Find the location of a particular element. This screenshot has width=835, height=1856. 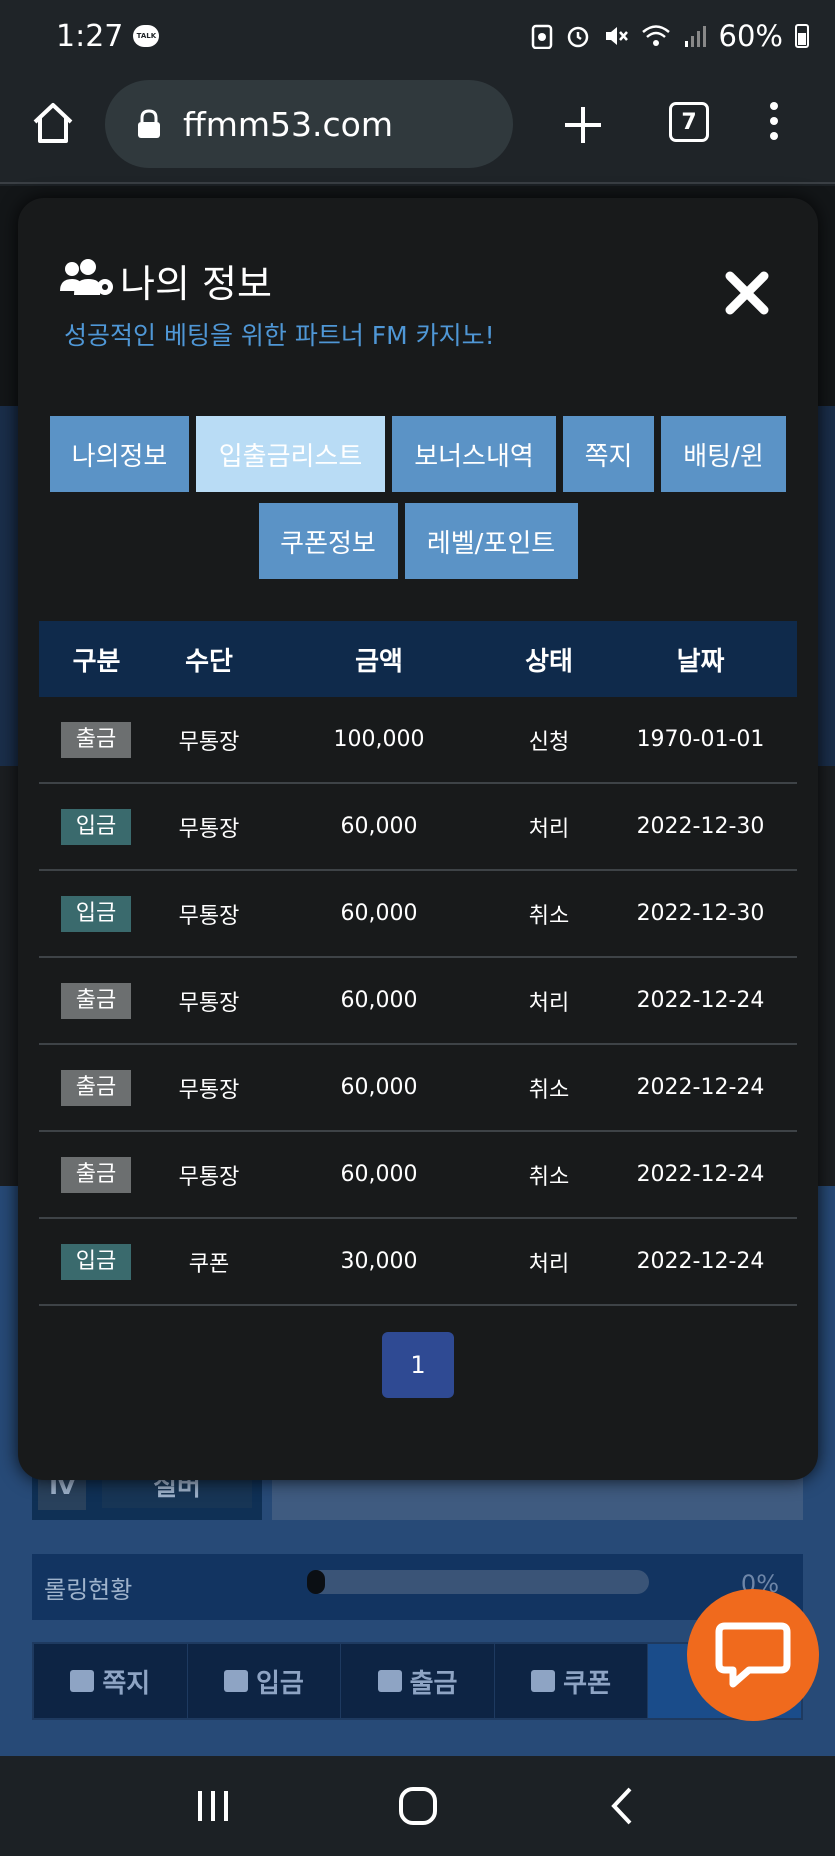

rolling-progress-fill is located at coordinates (316, 1582).